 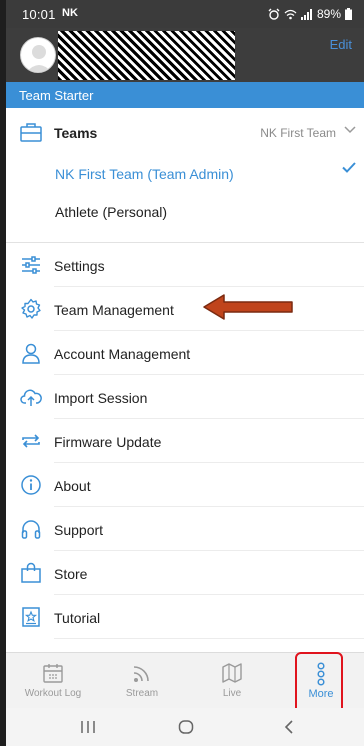 What do you see at coordinates (185, 397) in the screenshot?
I see `menu-item-import-session: Import Session` at bounding box center [185, 397].